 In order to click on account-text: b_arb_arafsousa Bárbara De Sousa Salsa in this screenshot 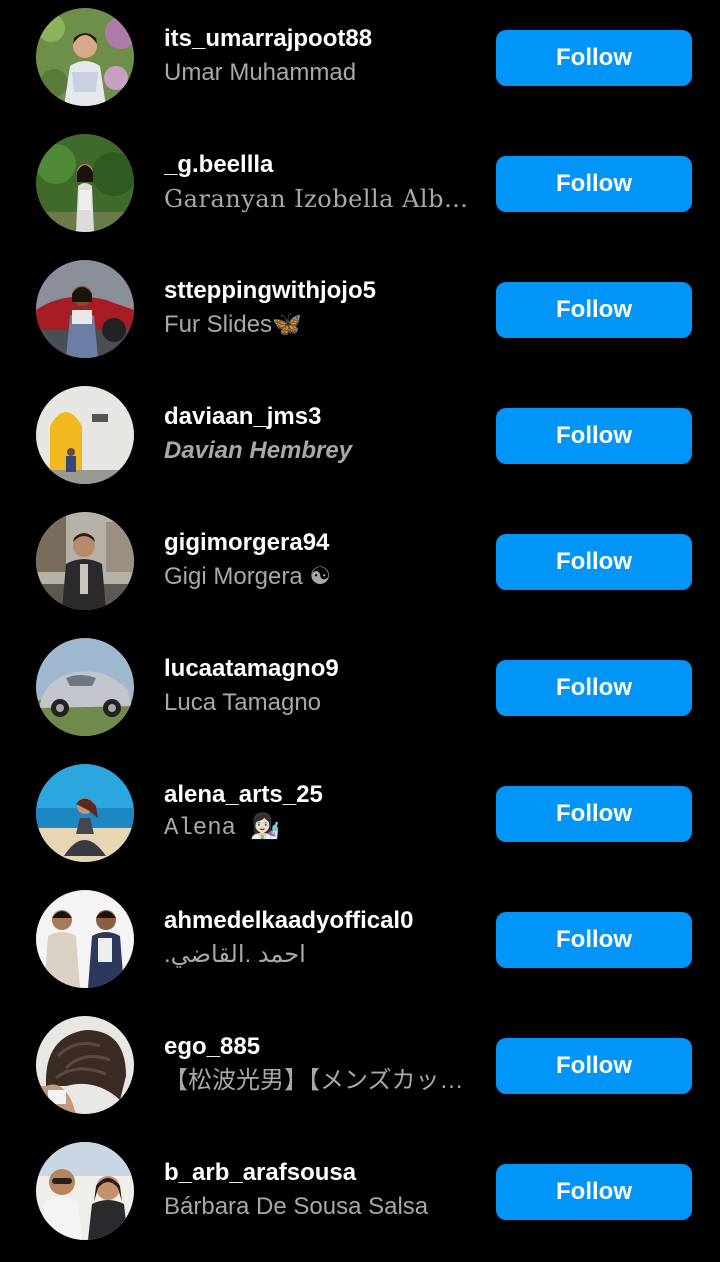, I will do `click(319, 1190)`.